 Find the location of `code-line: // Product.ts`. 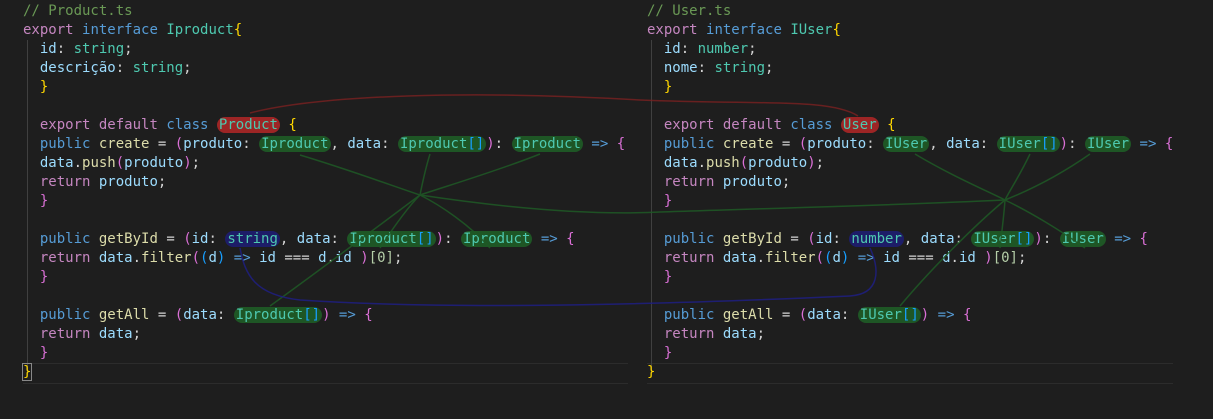

code-line: // Product.ts is located at coordinates (325, 11).